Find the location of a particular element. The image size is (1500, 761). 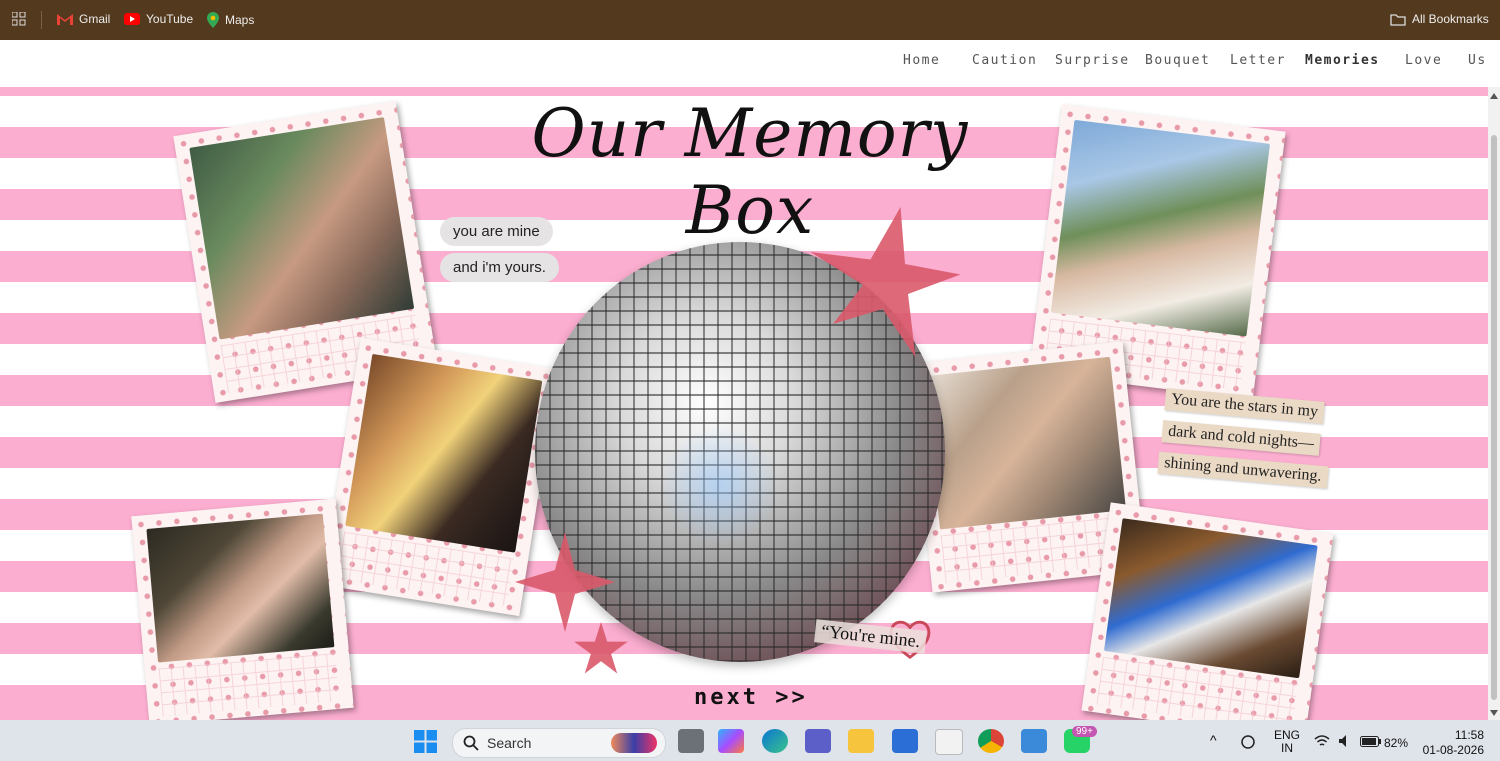

scroll-up-icon is located at coordinates (1494, 96).